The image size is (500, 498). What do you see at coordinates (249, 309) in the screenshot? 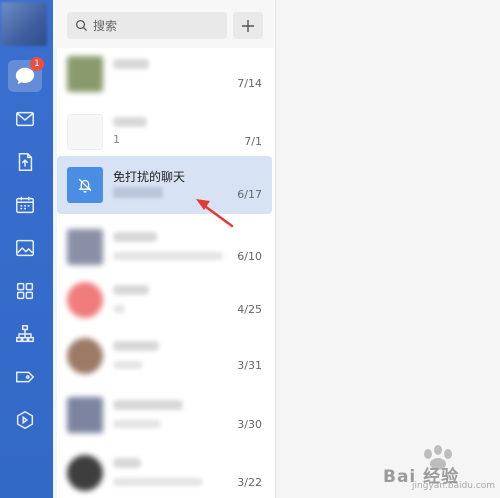
I see `chat-date: 4/25` at bounding box center [249, 309].